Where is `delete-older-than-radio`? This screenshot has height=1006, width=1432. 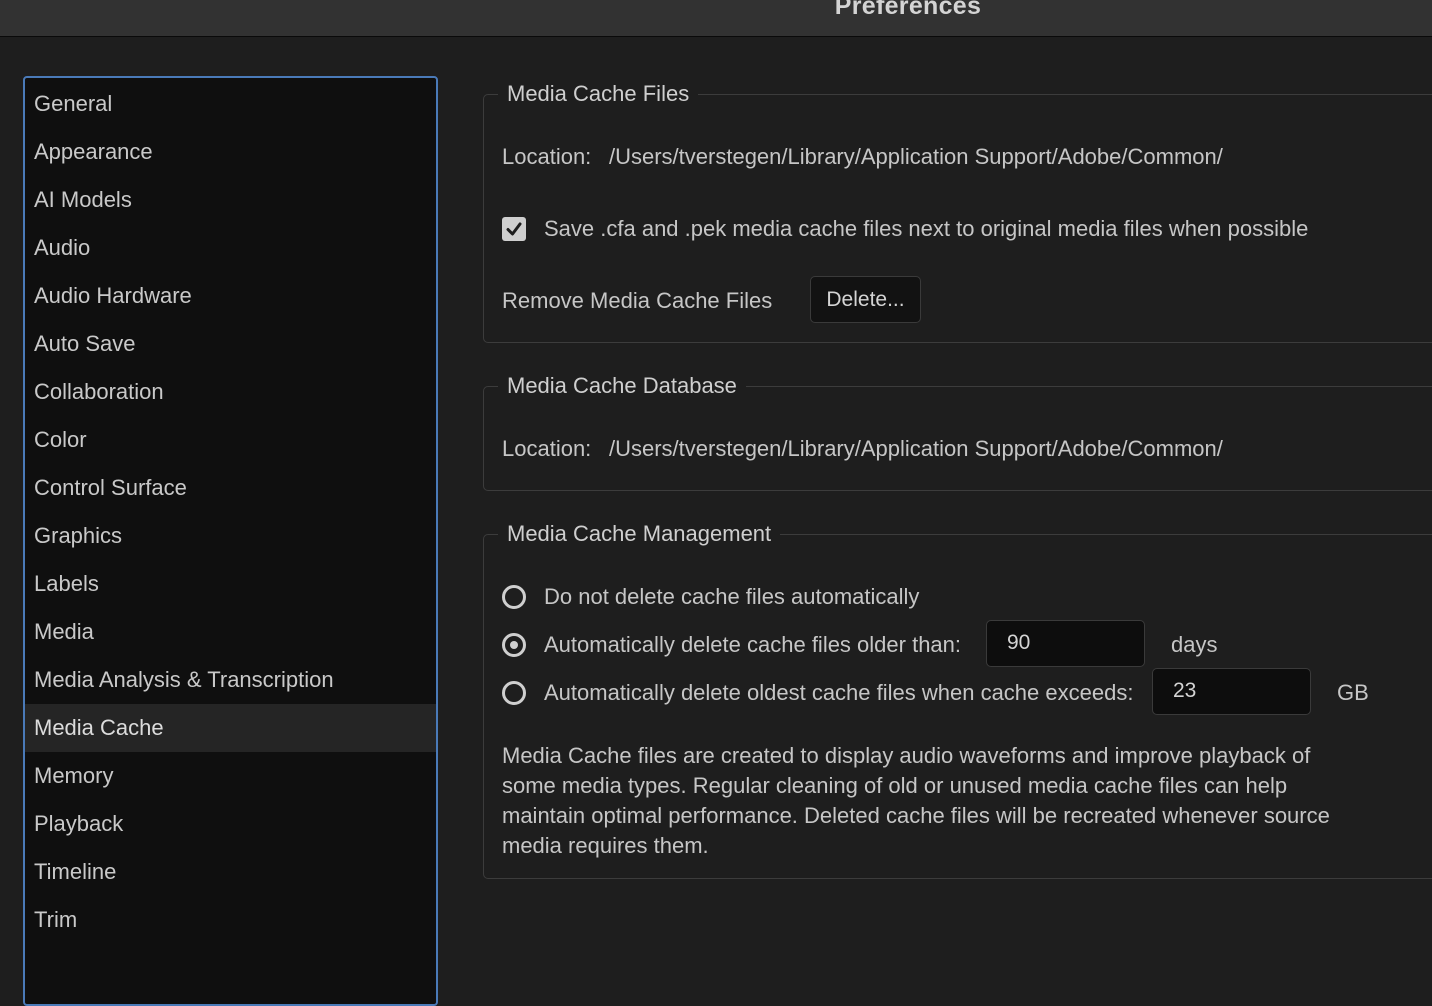 delete-older-than-radio is located at coordinates (514, 645).